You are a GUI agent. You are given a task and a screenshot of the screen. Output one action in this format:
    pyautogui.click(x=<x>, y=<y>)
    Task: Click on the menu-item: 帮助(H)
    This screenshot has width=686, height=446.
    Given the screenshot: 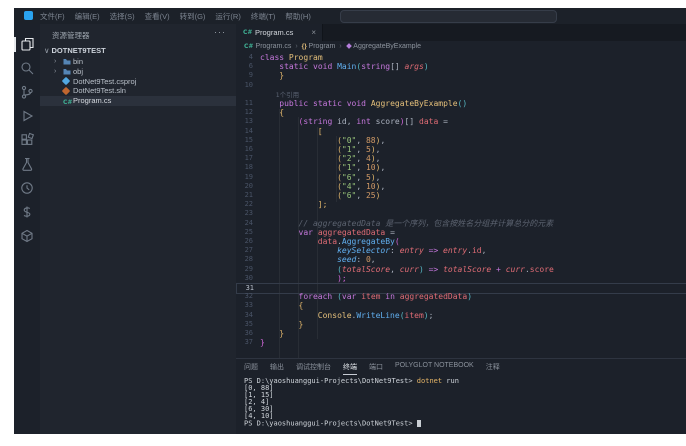 What is the action you would take?
    pyautogui.click(x=297, y=17)
    